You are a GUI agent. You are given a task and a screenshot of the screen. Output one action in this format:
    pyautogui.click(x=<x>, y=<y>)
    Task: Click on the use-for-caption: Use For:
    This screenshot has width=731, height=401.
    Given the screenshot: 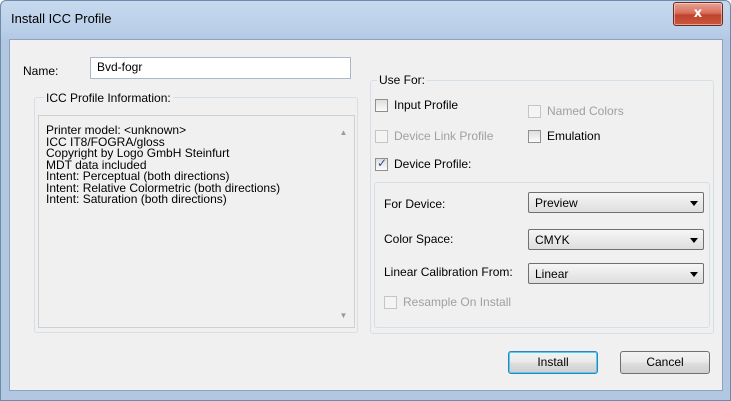 What is the action you would take?
    pyautogui.click(x=402, y=80)
    